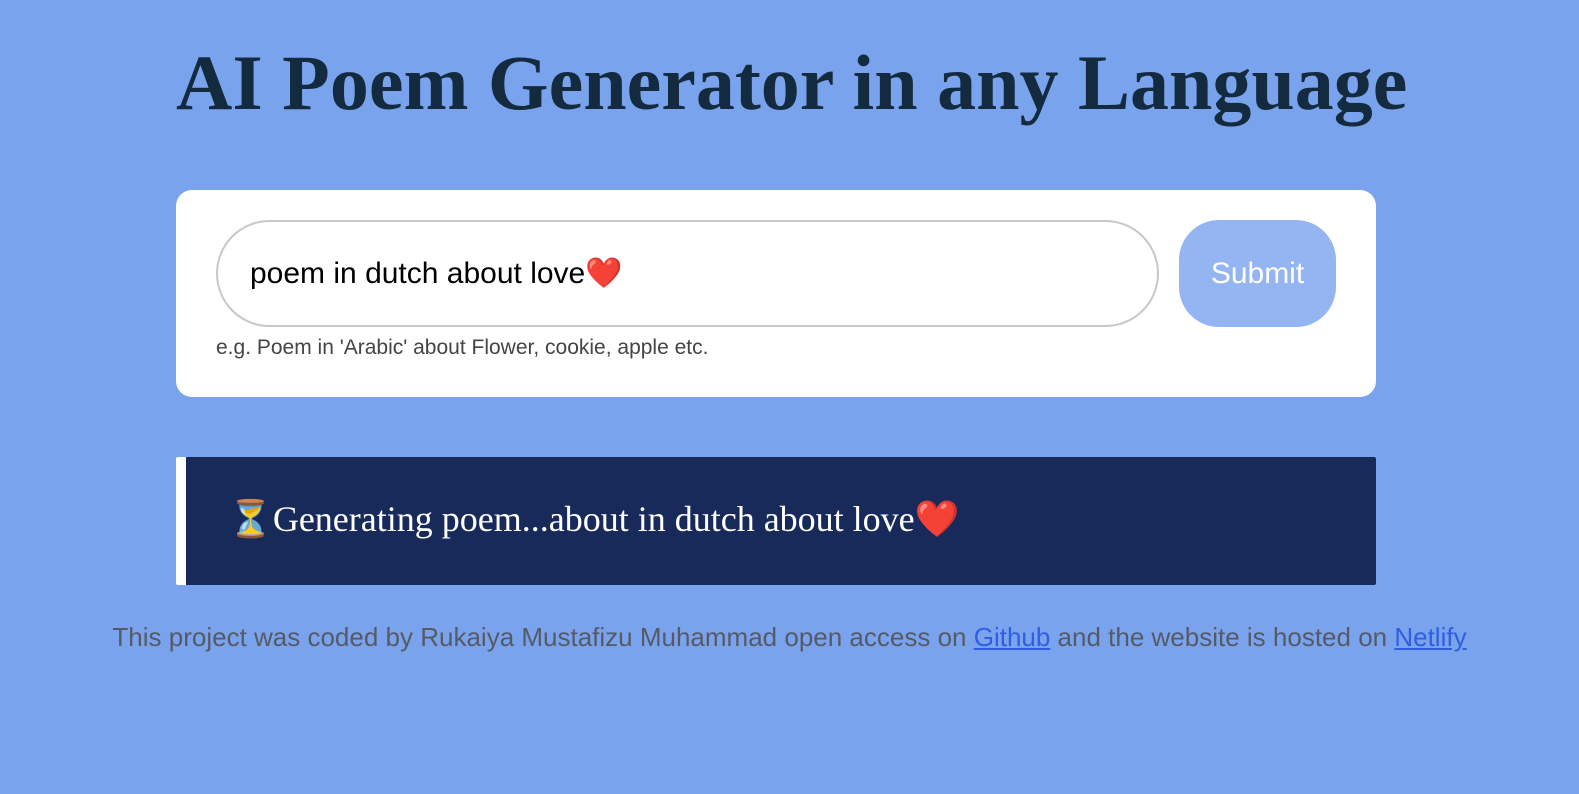 The width and height of the screenshot is (1579, 794). Describe the element at coordinates (687, 273) in the screenshot. I see `poem-prompt-input` at that location.